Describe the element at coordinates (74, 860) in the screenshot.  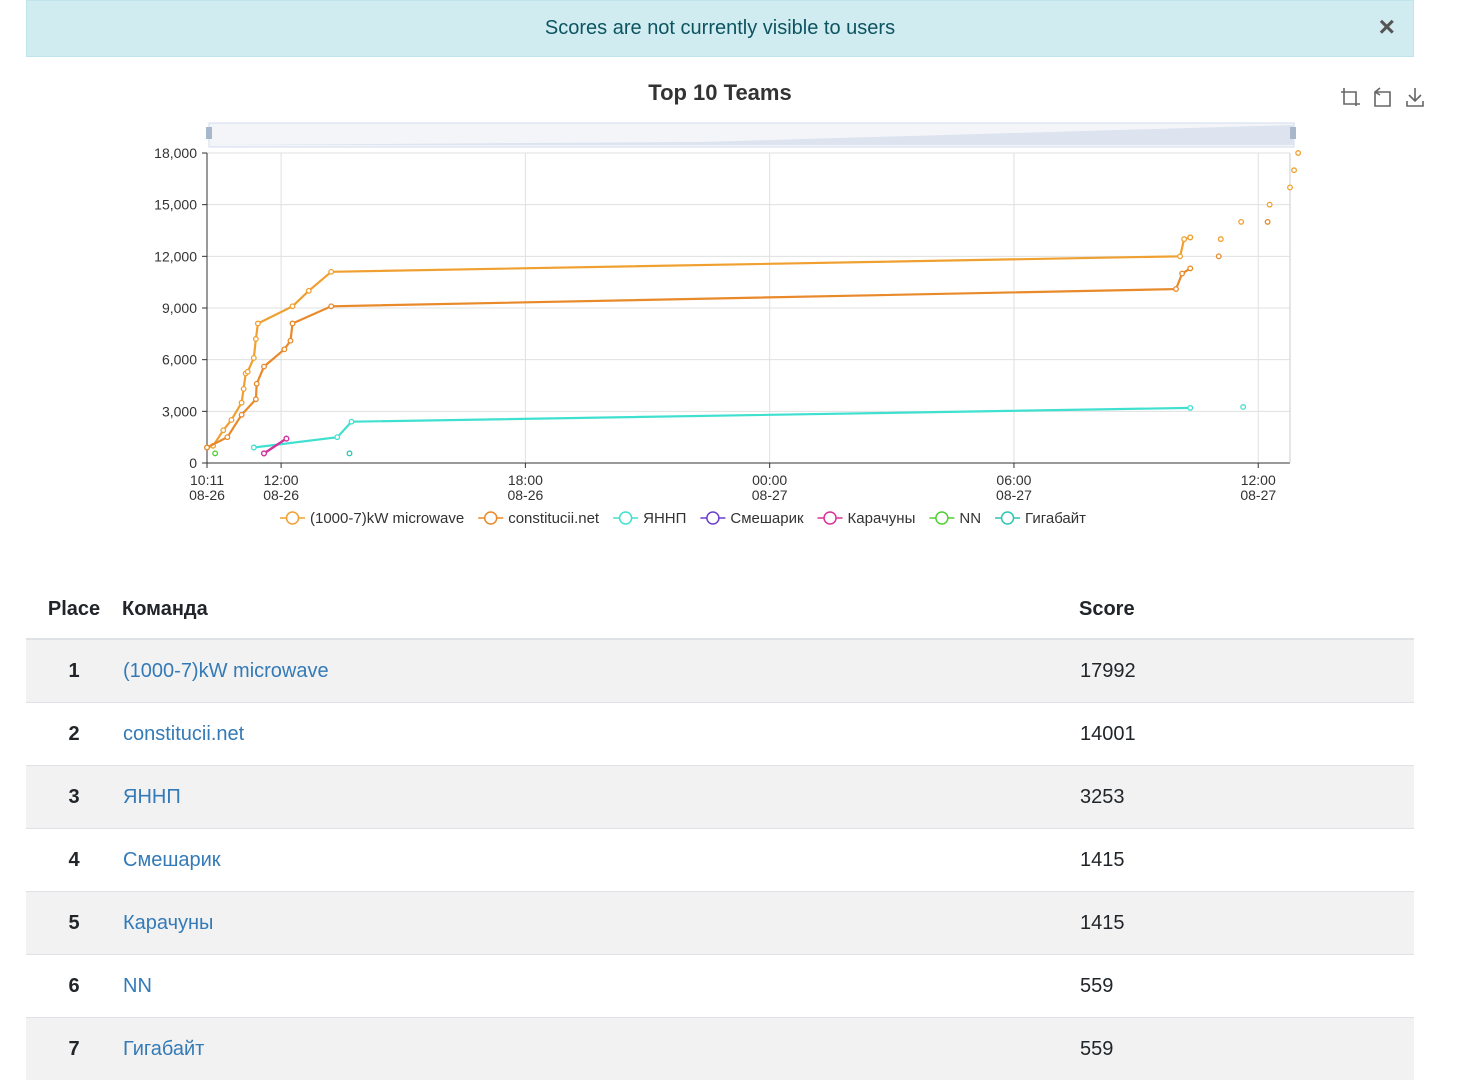
I see `row-place: 4` at that location.